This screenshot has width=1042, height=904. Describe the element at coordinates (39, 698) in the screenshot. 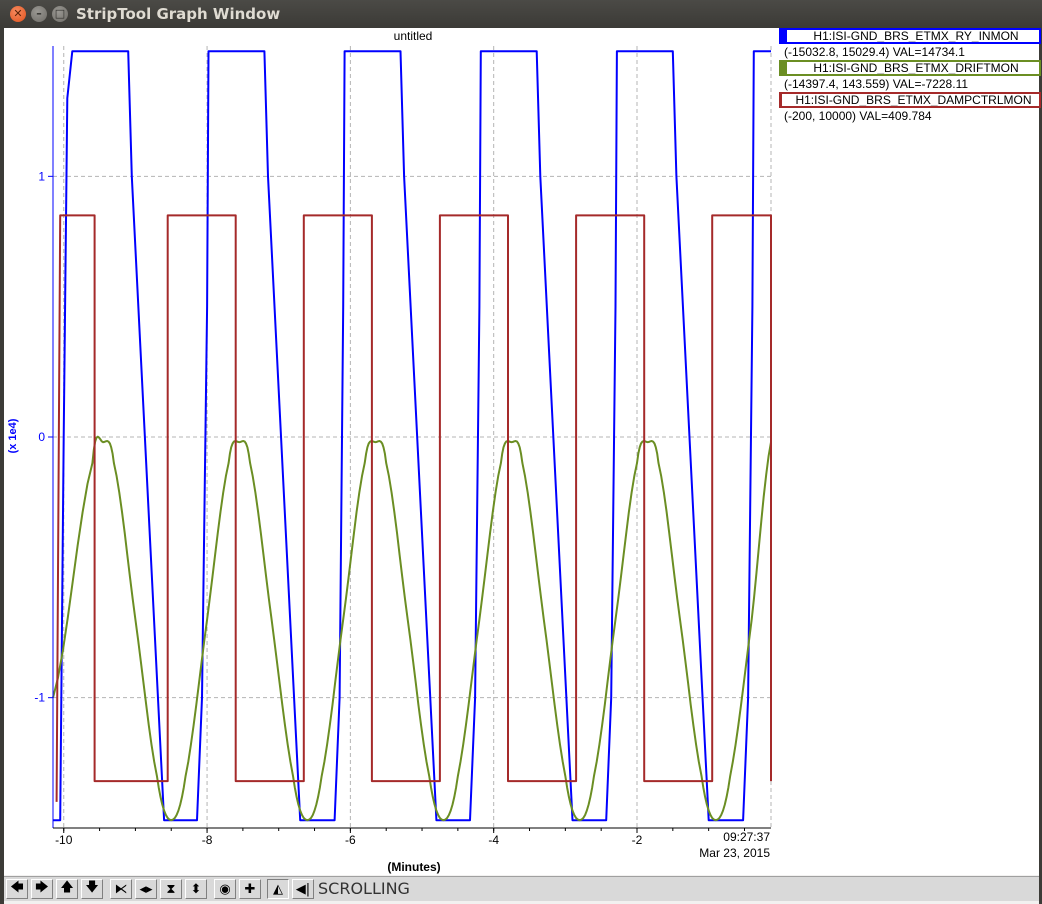

I see `y-tick-label: -1` at that location.